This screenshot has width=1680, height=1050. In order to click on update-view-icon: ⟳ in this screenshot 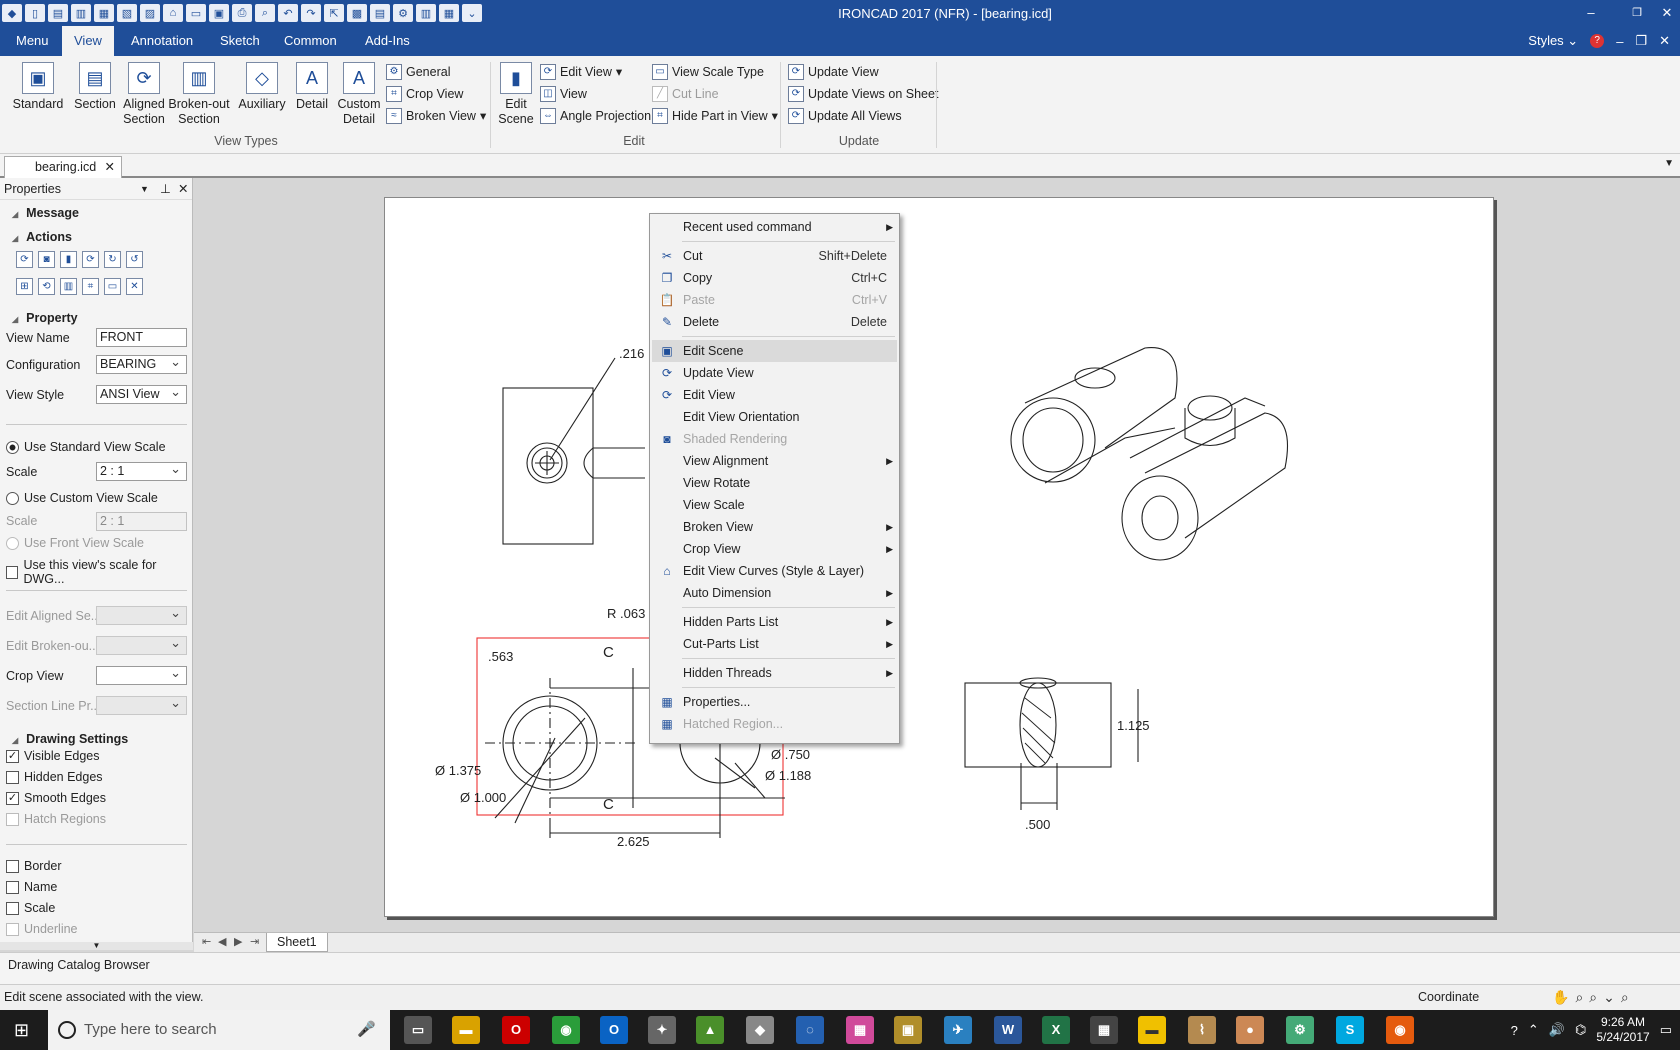, I will do `click(24, 259)`.